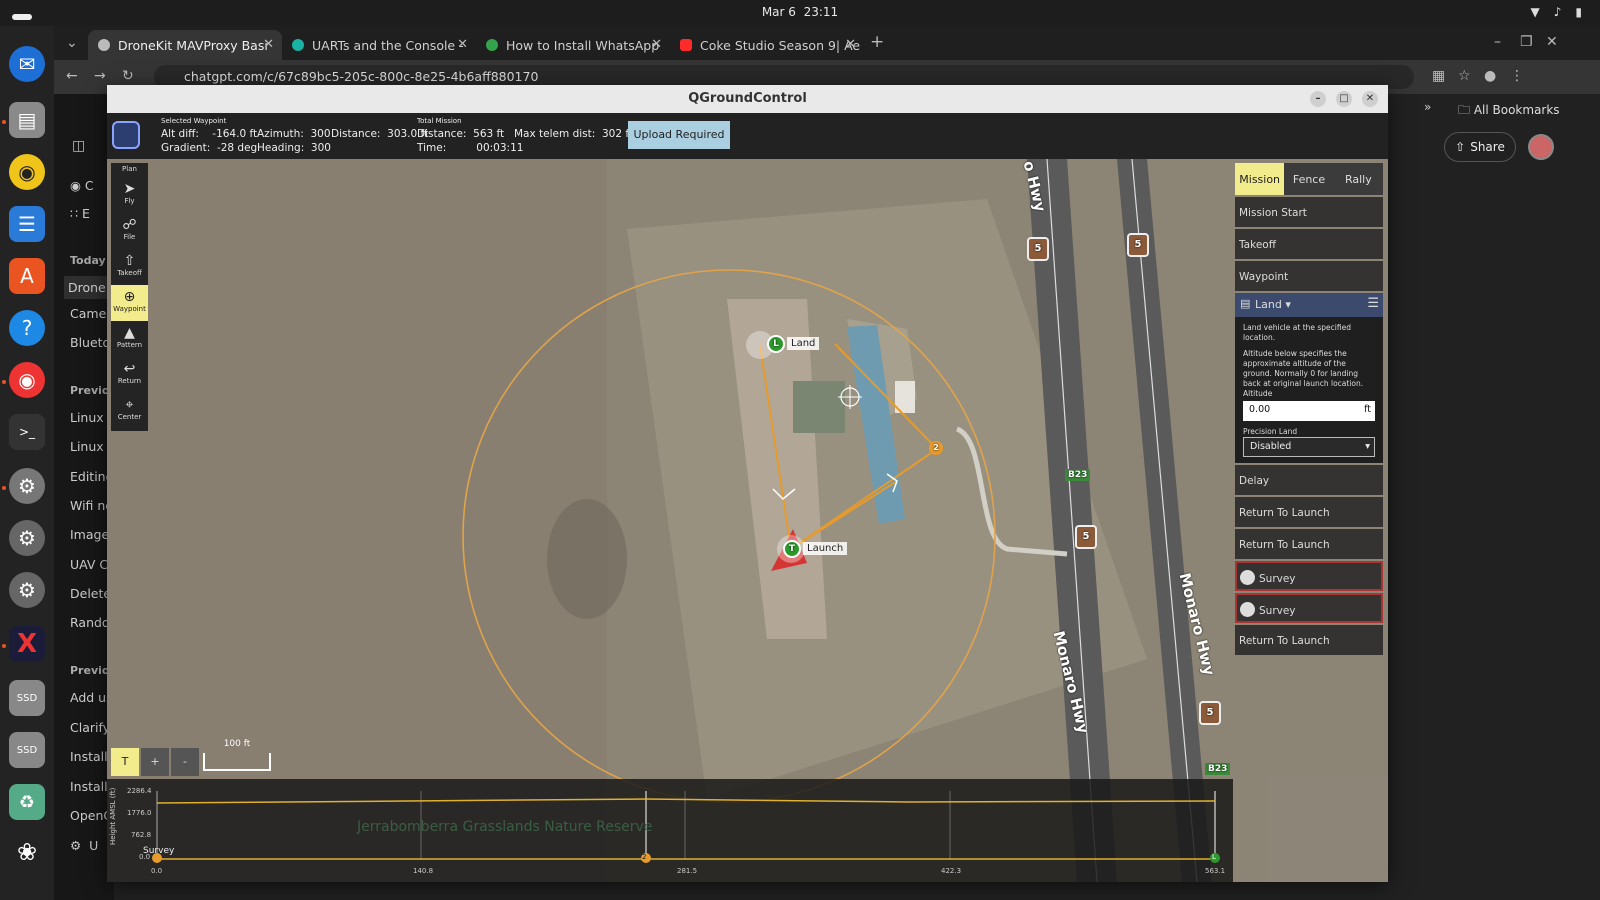 The height and width of the screenshot is (900, 1600). Describe the element at coordinates (91, 505) in the screenshot. I see `chat-item: Wifi no` at that location.